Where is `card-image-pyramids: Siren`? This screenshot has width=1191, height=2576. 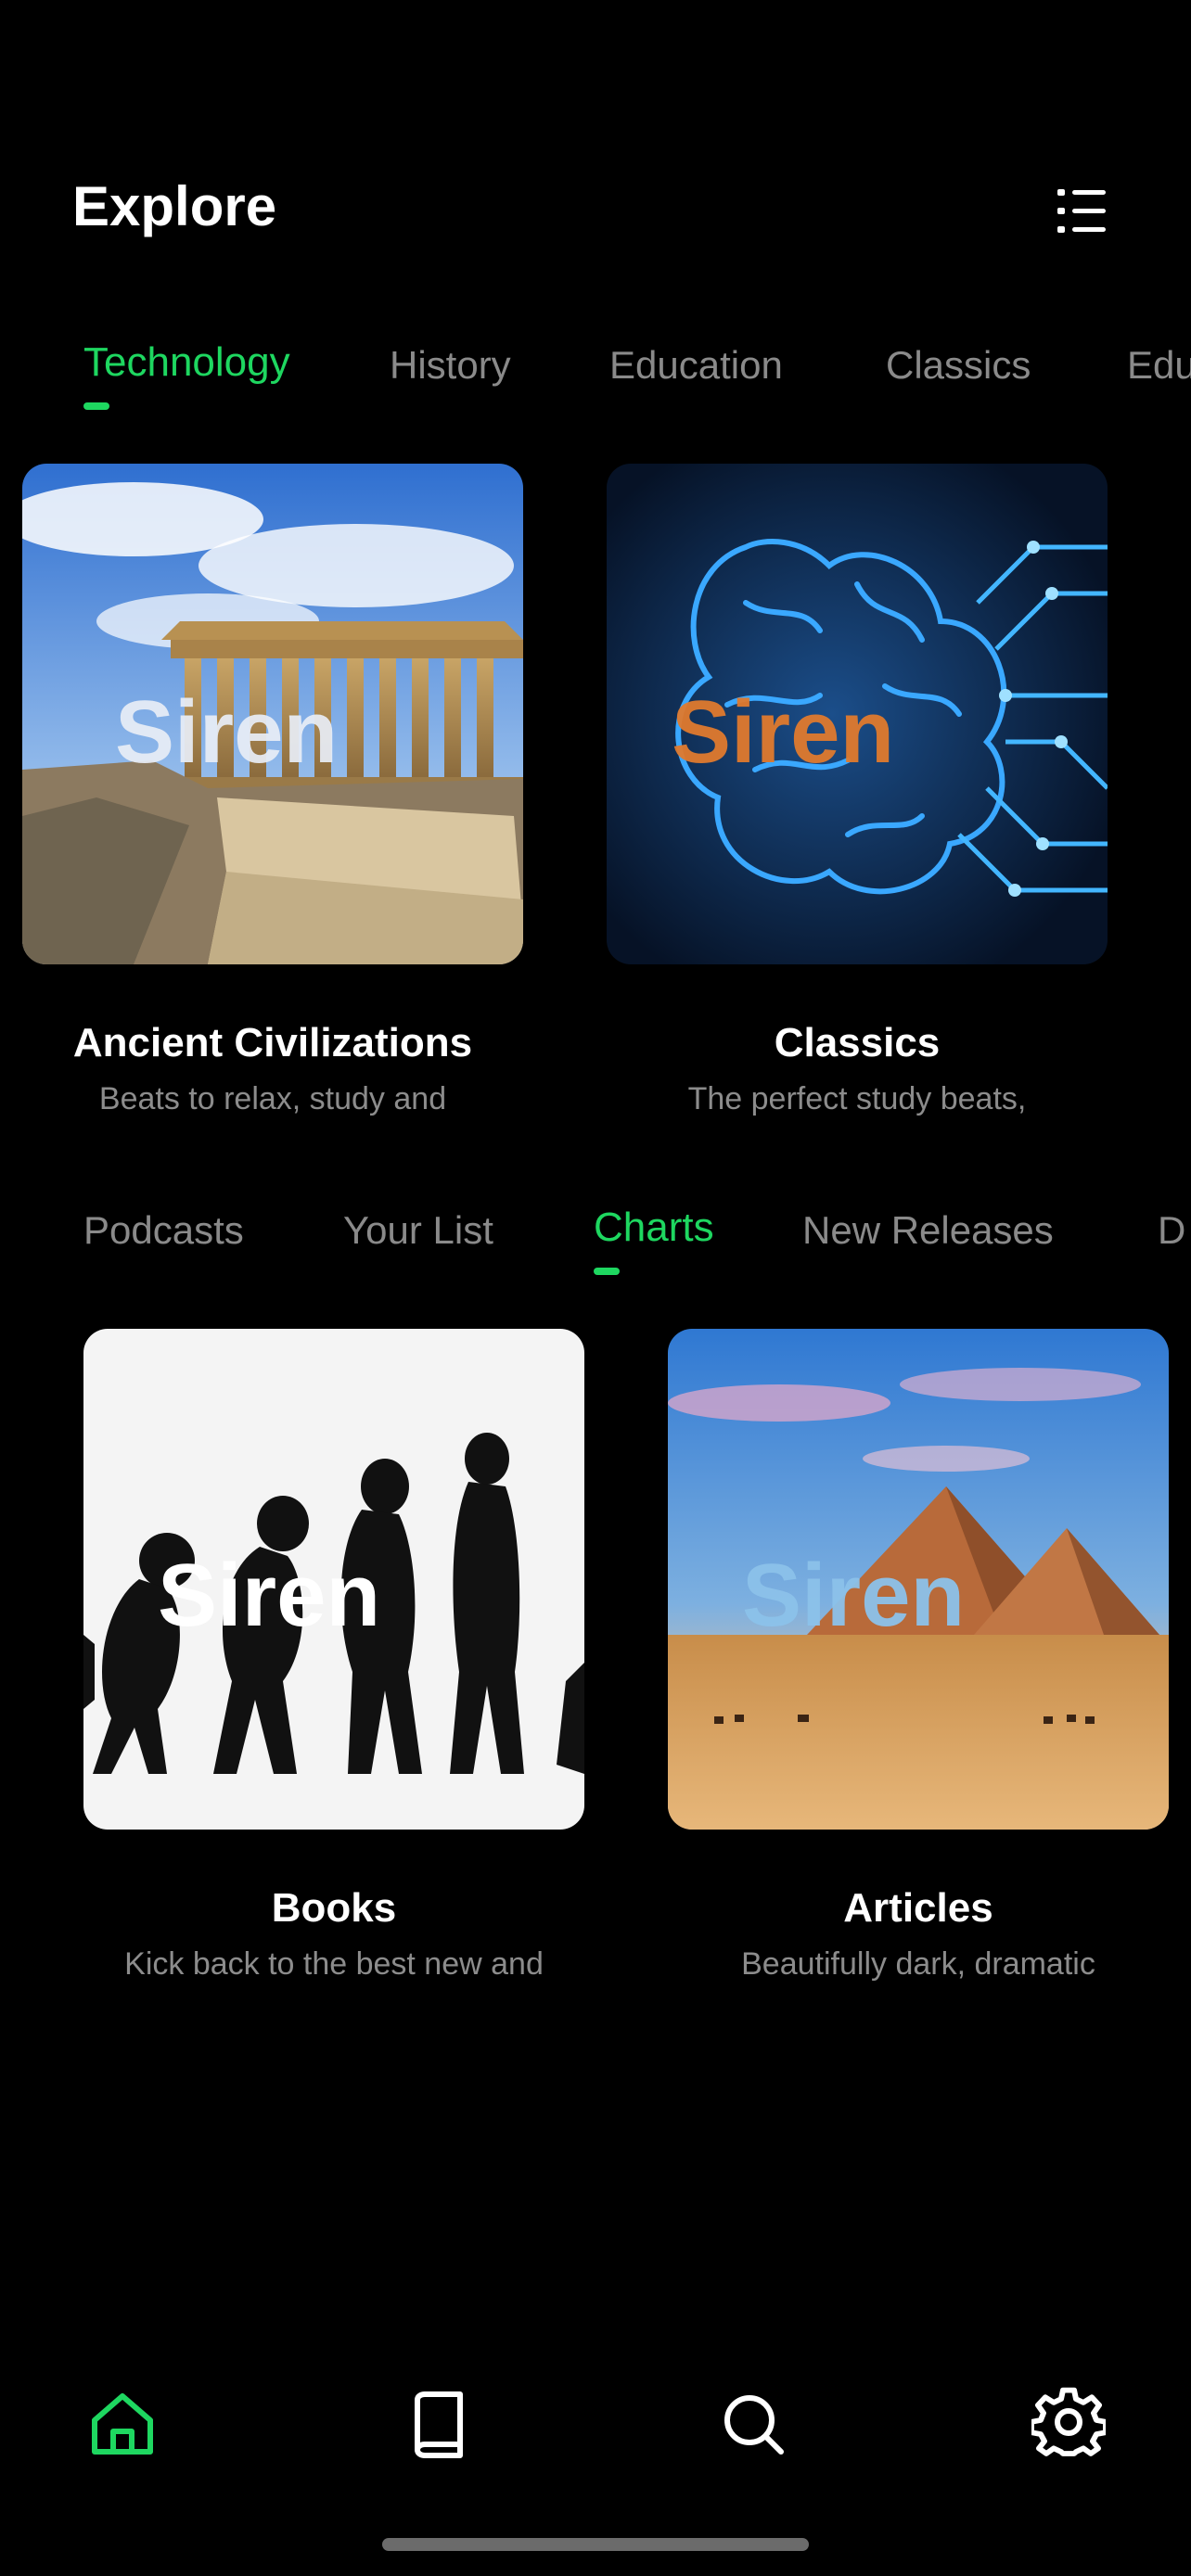 card-image-pyramids: Siren is located at coordinates (918, 1579).